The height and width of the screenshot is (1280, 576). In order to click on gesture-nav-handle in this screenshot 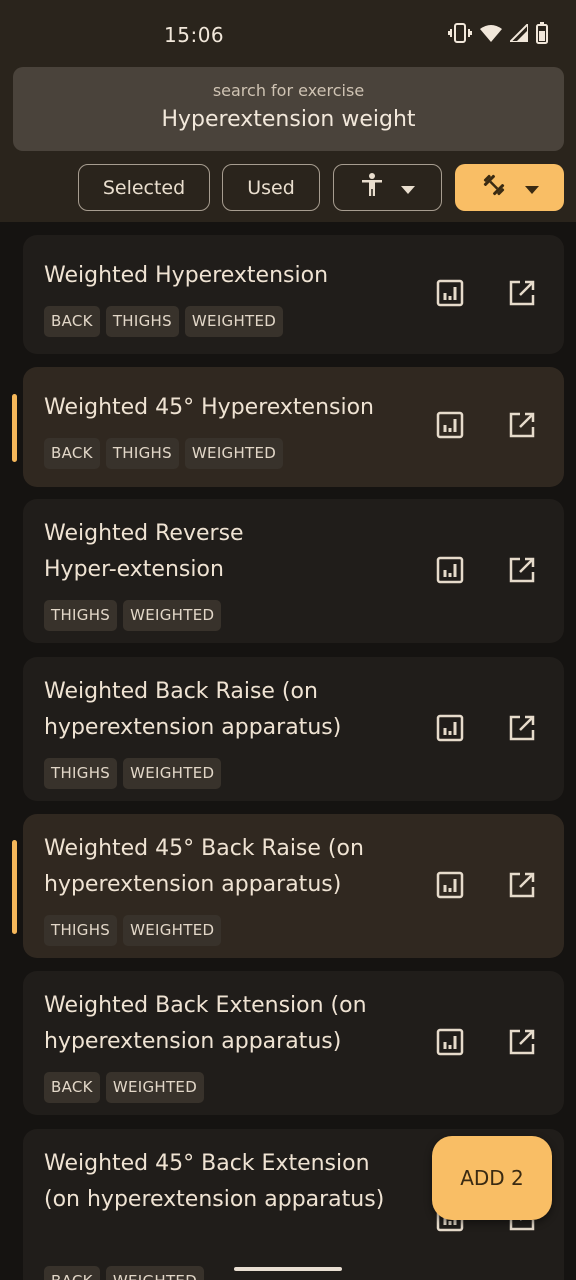, I will do `click(288, 1269)`.